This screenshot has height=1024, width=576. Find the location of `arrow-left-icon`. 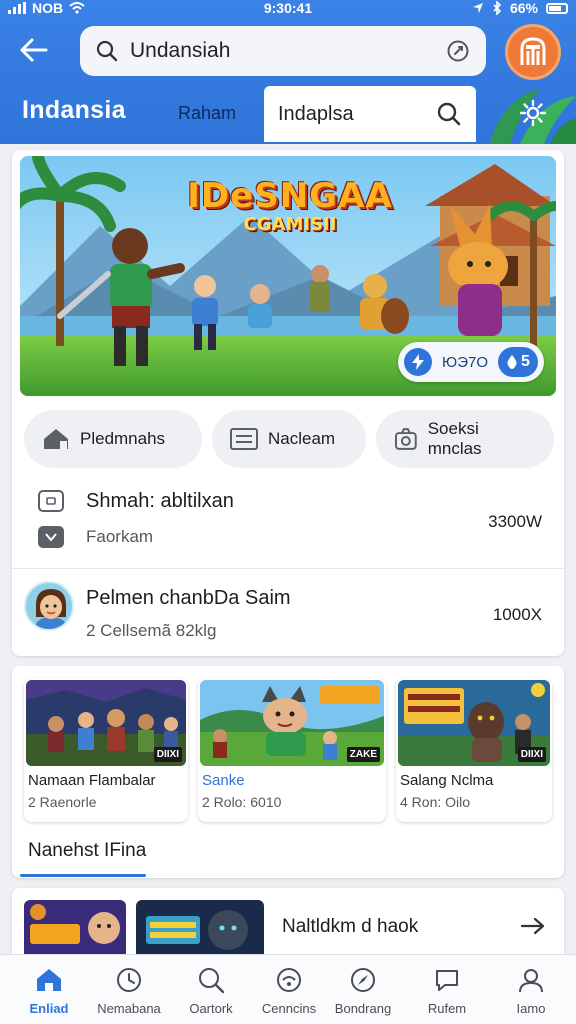

arrow-left-icon is located at coordinates (34, 50).